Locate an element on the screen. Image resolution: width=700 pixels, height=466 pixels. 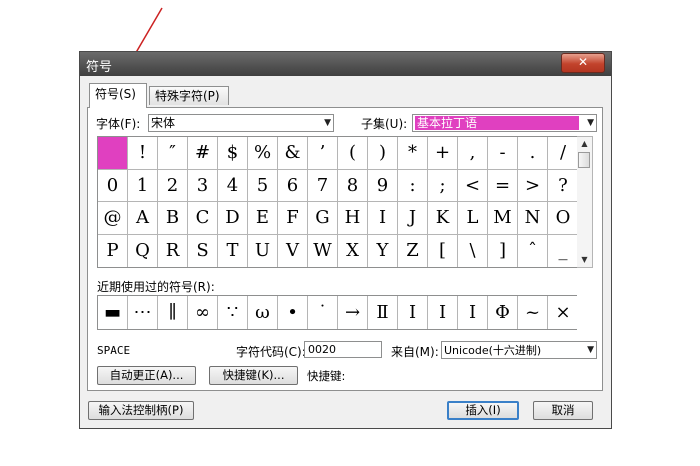
symbol-cell: 3 is located at coordinates (203, 185).